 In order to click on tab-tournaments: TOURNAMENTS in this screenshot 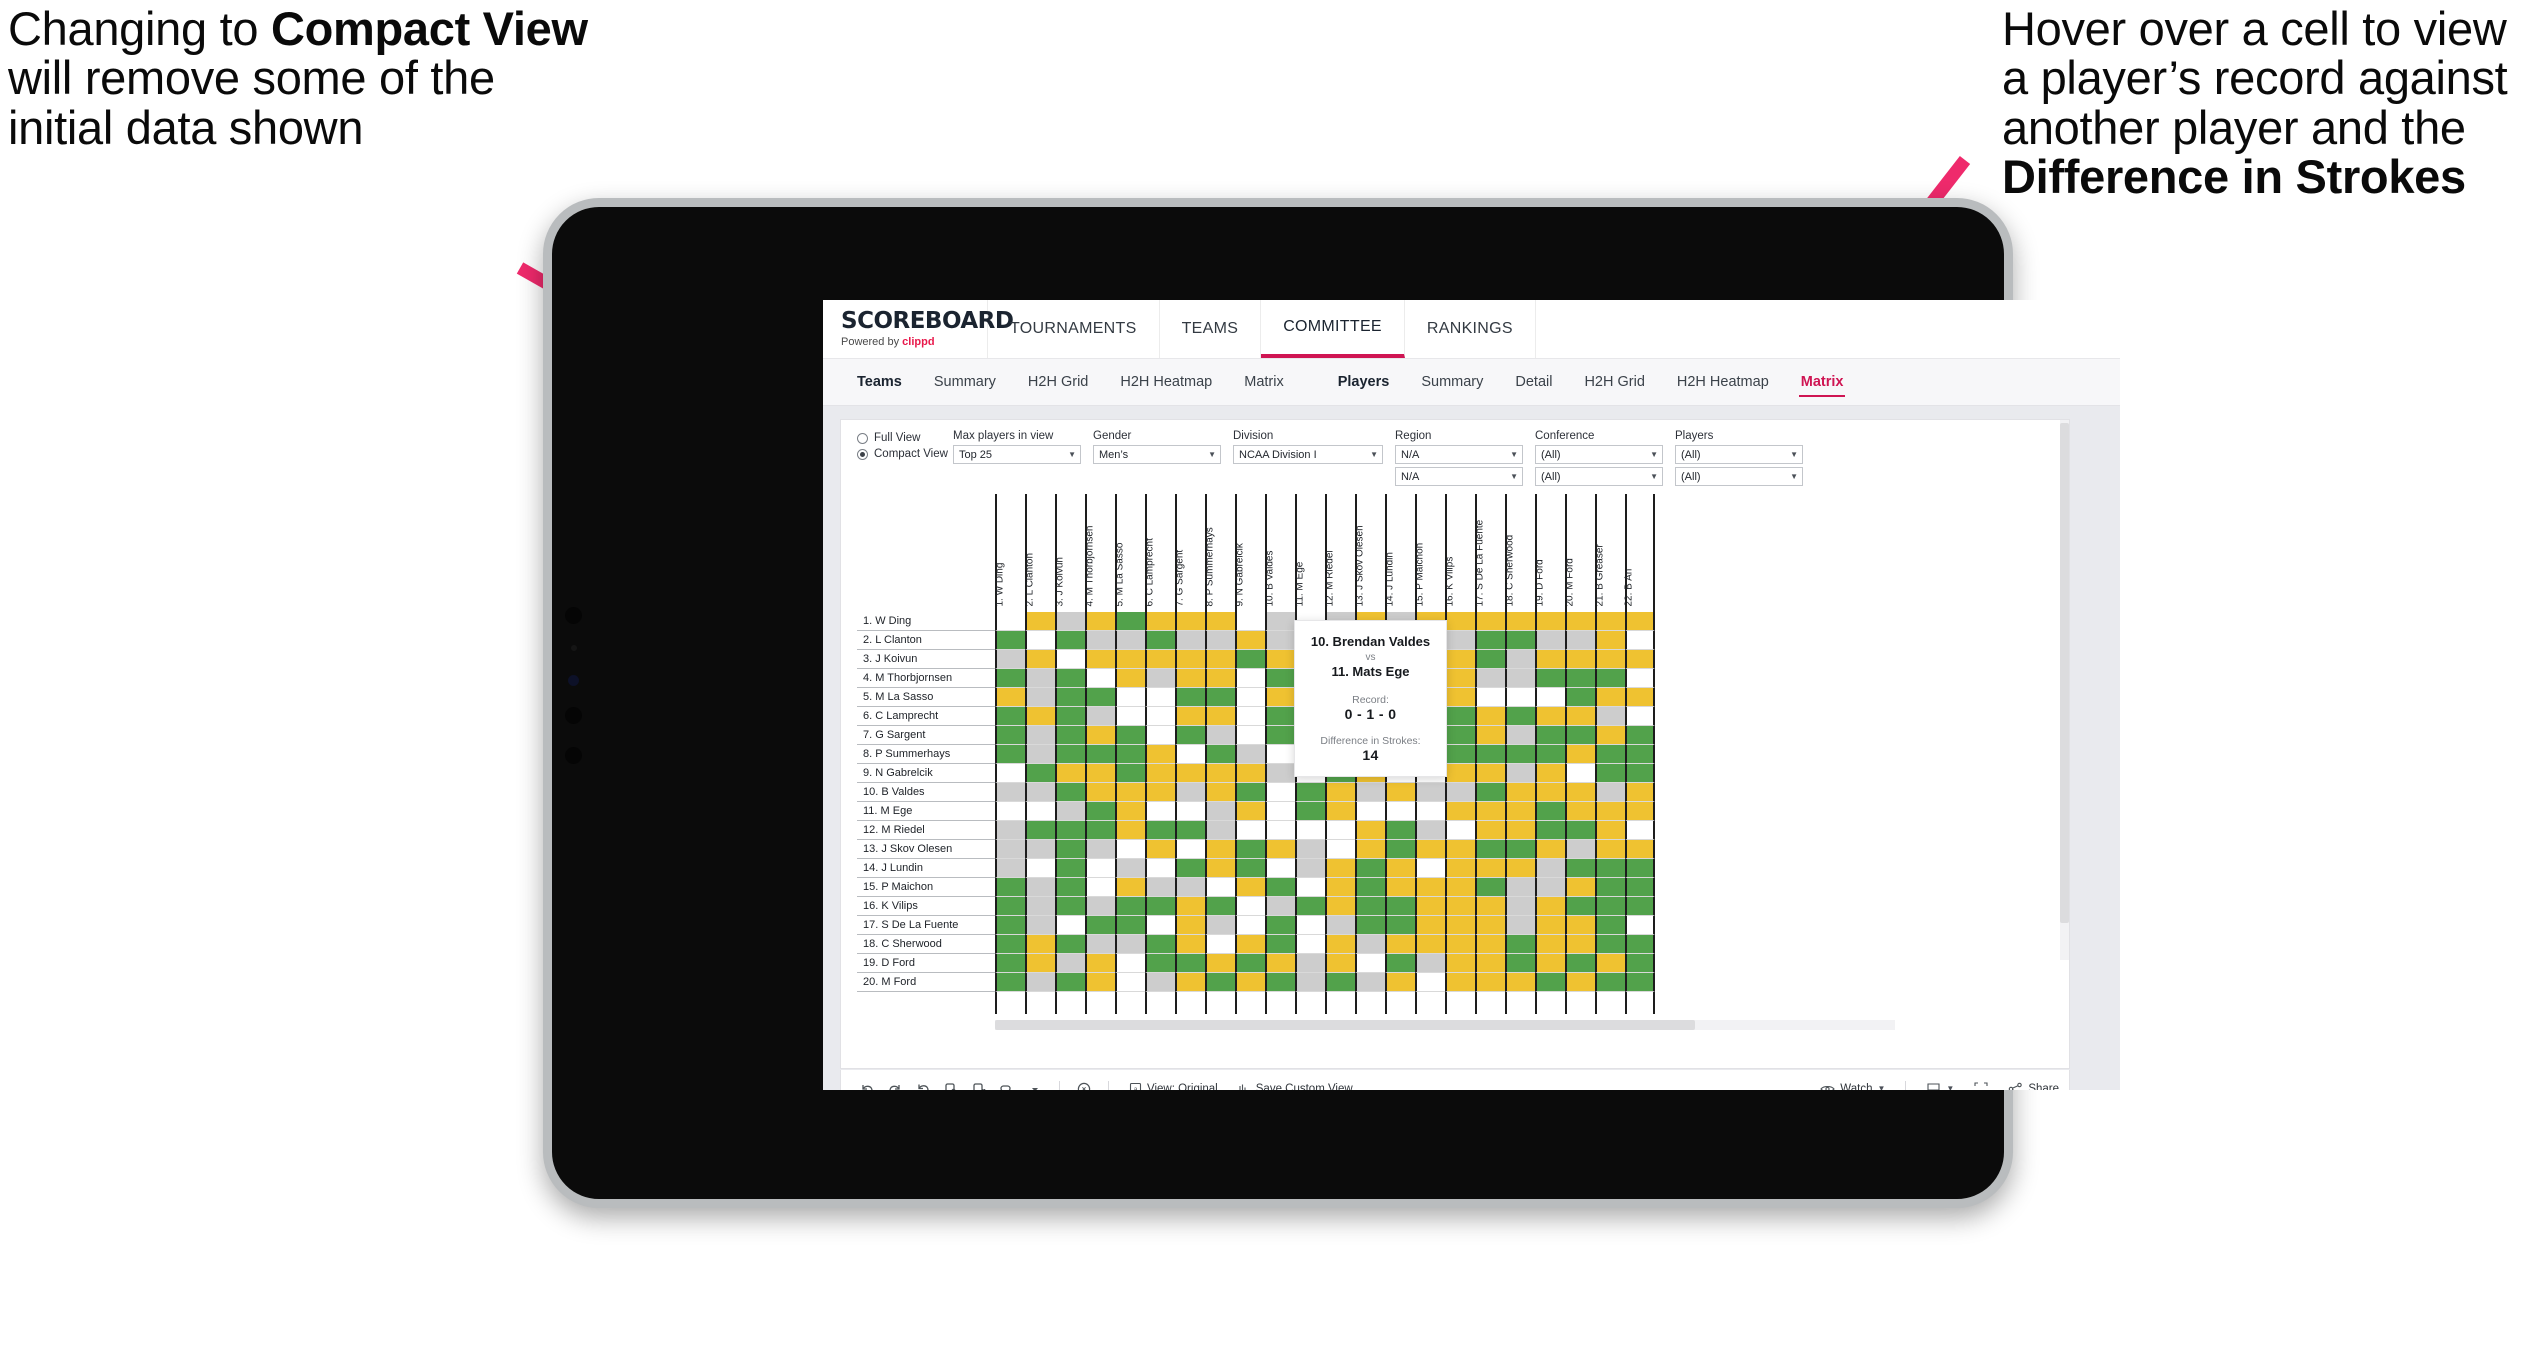, I will do `click(1074, 329)`.